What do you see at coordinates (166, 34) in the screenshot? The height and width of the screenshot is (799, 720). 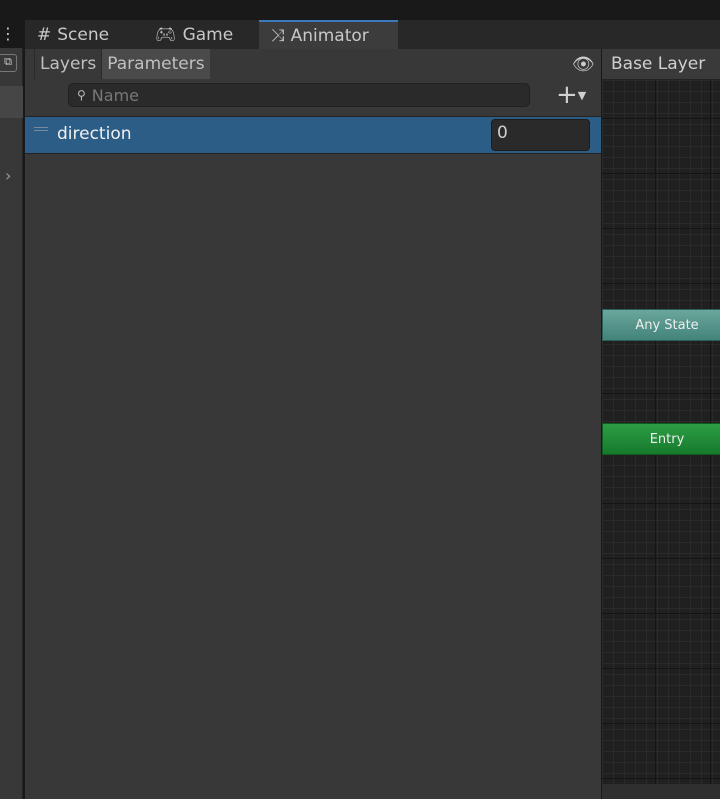 I see `gamepad-icon: 🎮︎` at bounding box center [166, 34].